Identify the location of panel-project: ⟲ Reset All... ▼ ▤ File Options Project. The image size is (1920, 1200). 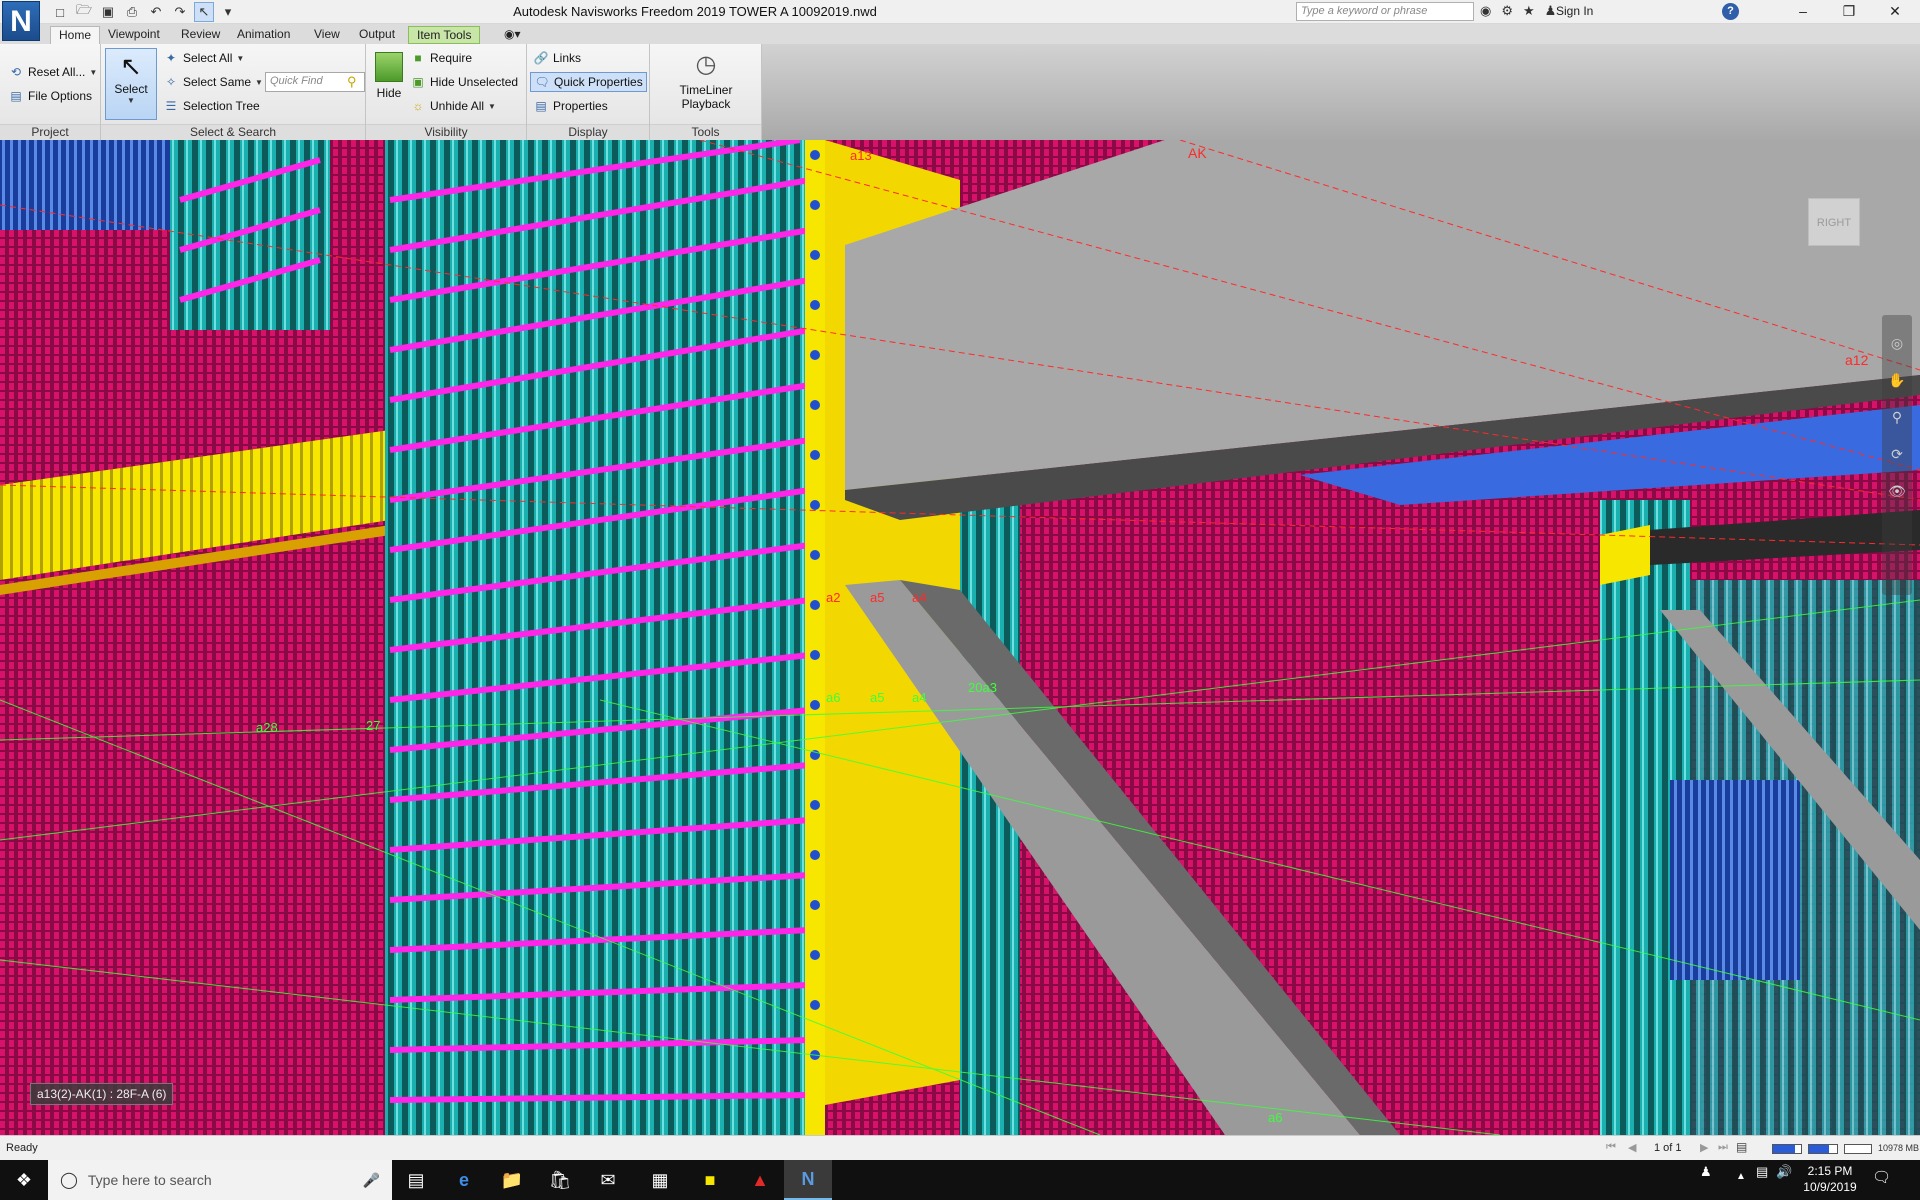
(50, 92).